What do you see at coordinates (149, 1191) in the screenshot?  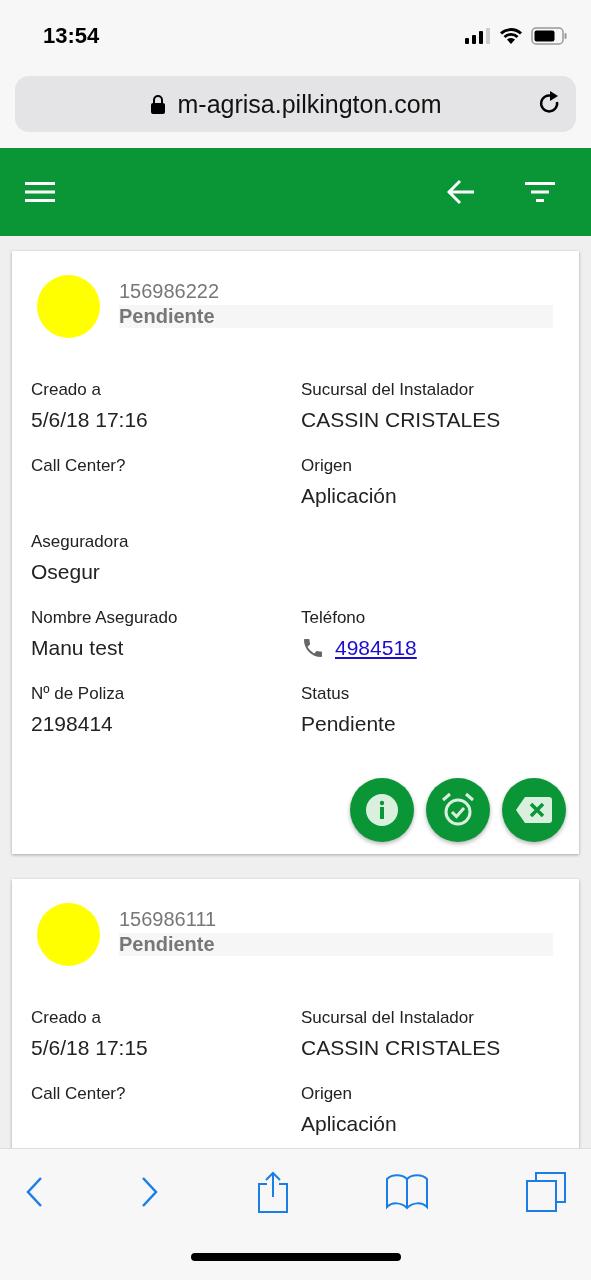 I see `forward-icon` at bounding box center [149, 1191].